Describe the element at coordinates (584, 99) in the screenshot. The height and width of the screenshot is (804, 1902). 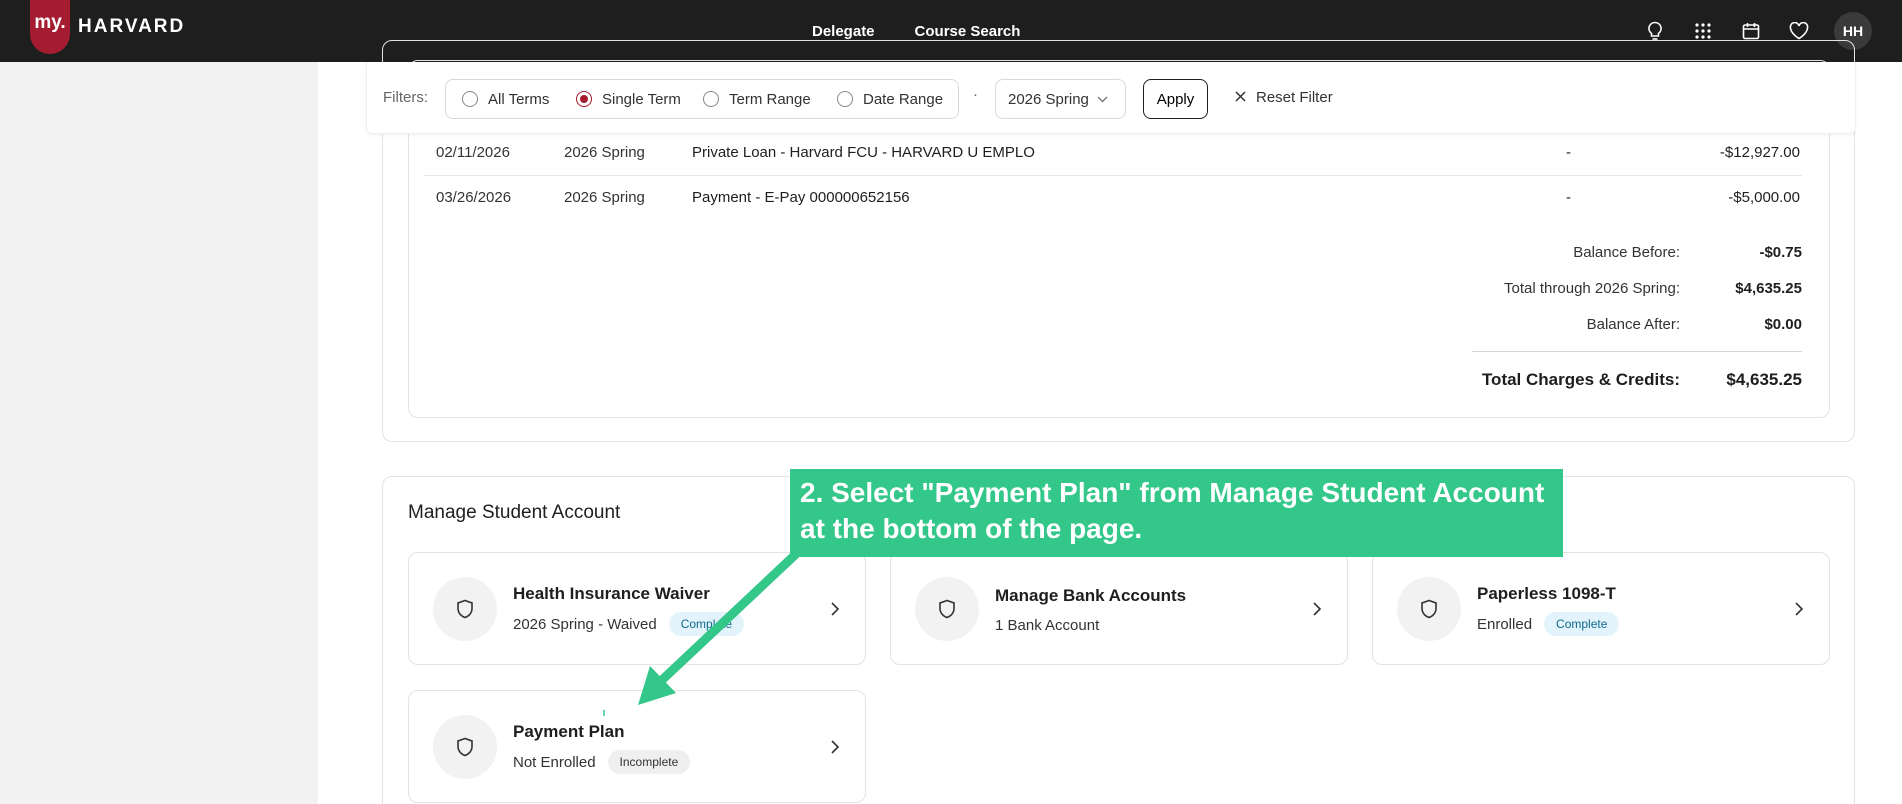
I see `radio-checked-icon` at that location.